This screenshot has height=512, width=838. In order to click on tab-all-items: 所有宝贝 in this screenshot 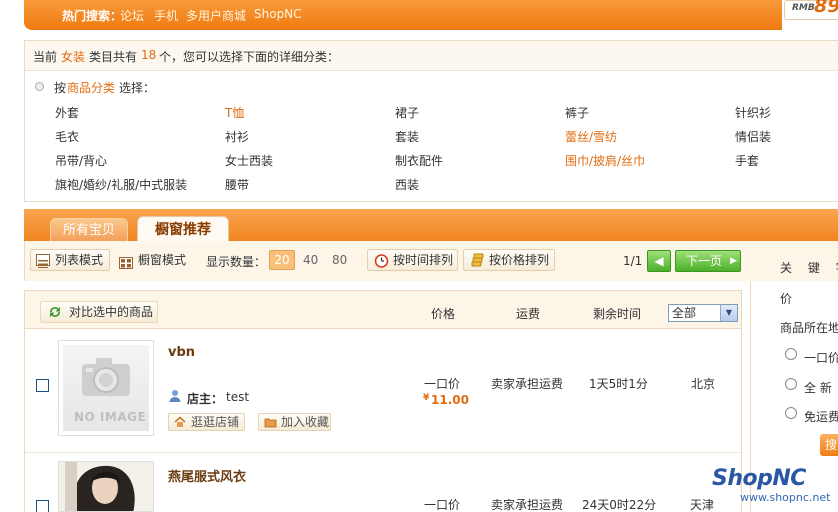, I will do `click(89, 229)`.